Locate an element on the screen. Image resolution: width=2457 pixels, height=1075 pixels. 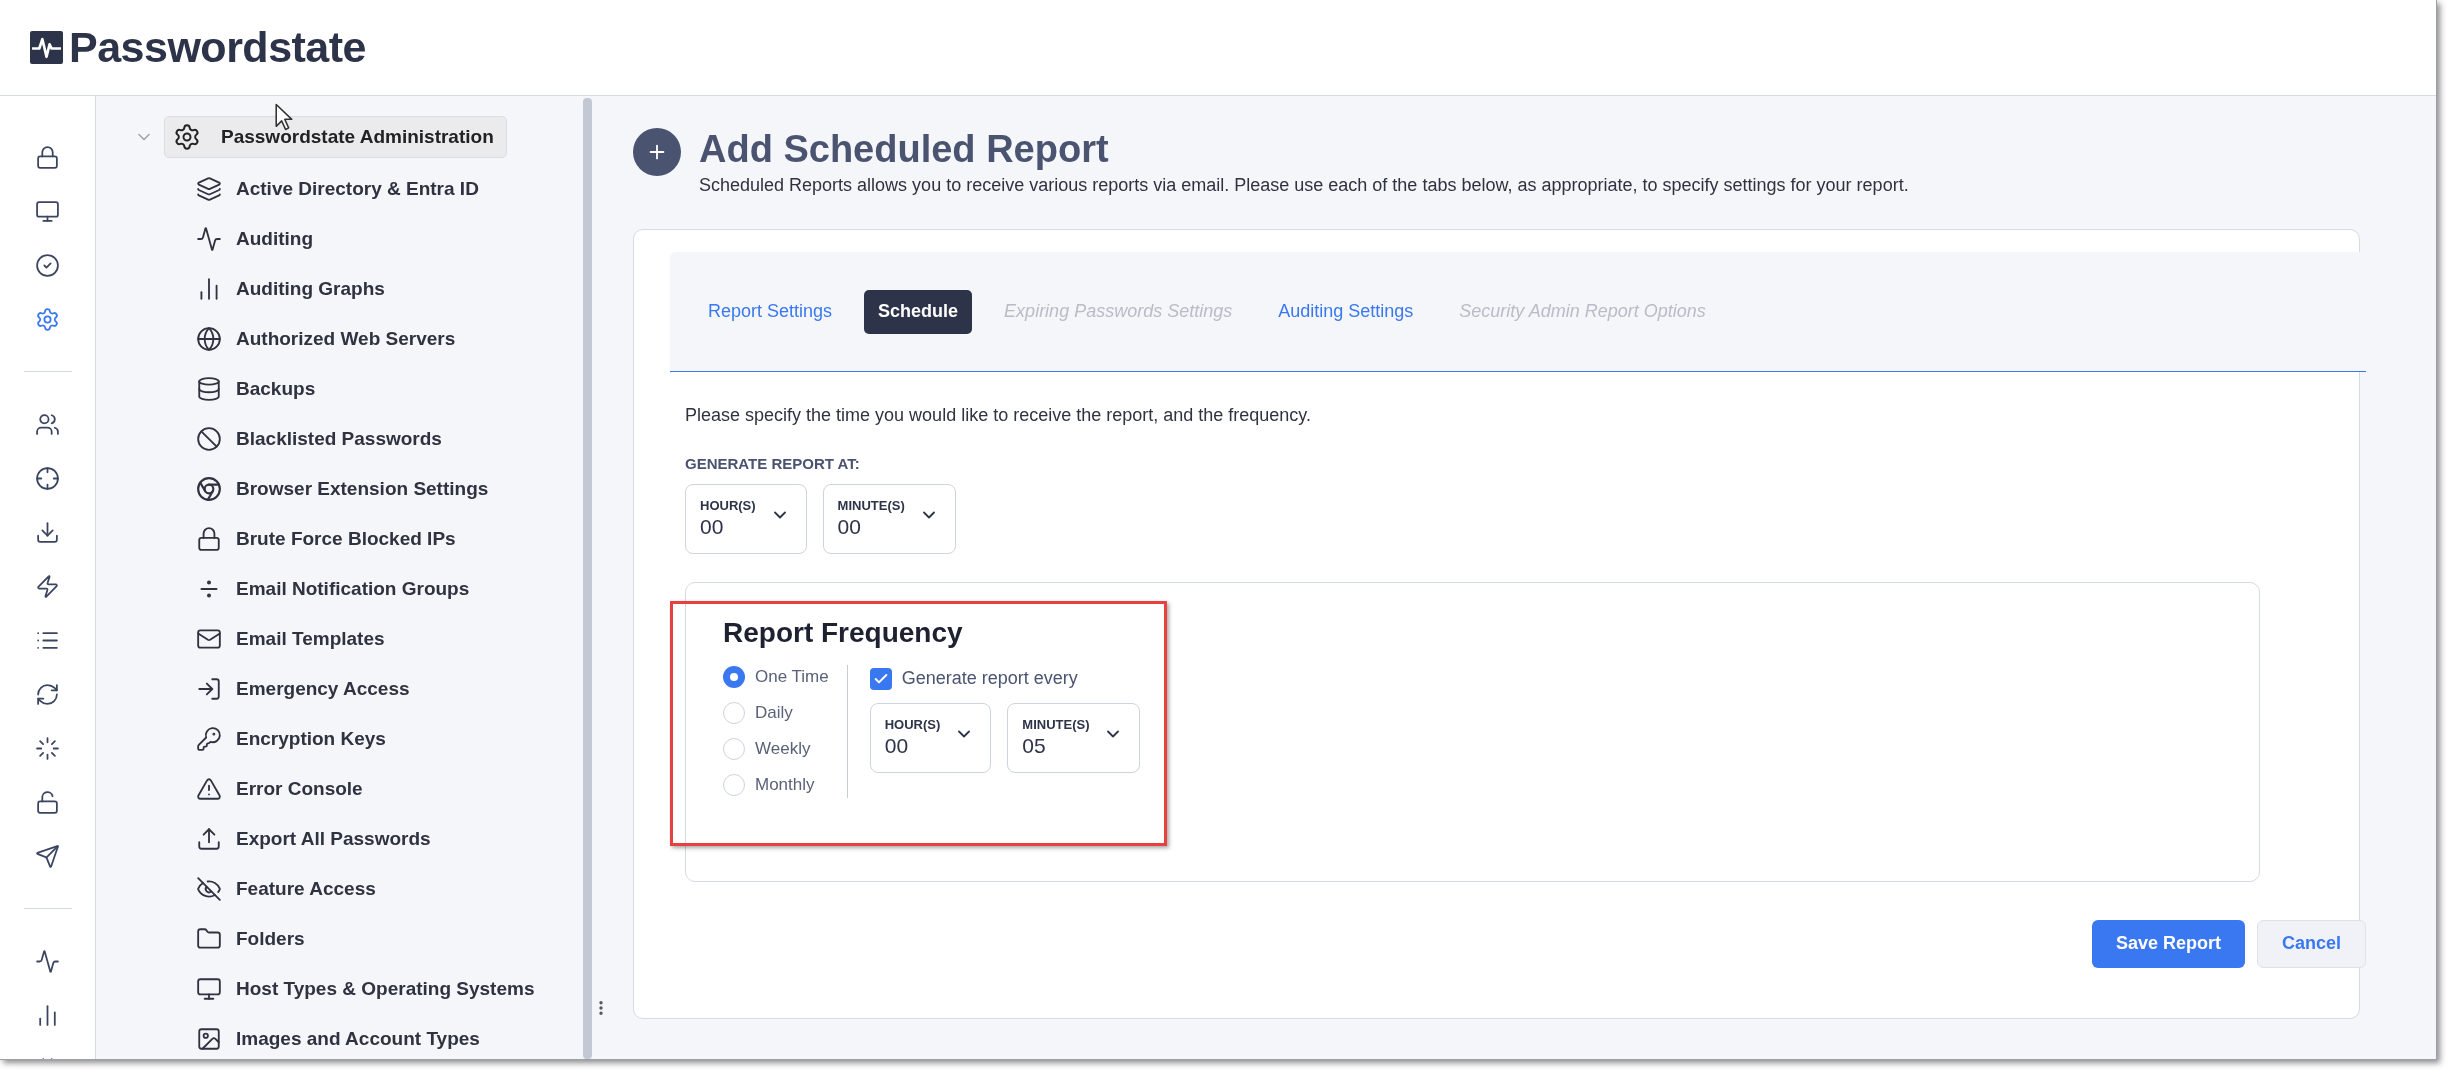
instructions-text: Please specify the time you would like to receive the report, and the frequency. is located at coordinates (998, 415).